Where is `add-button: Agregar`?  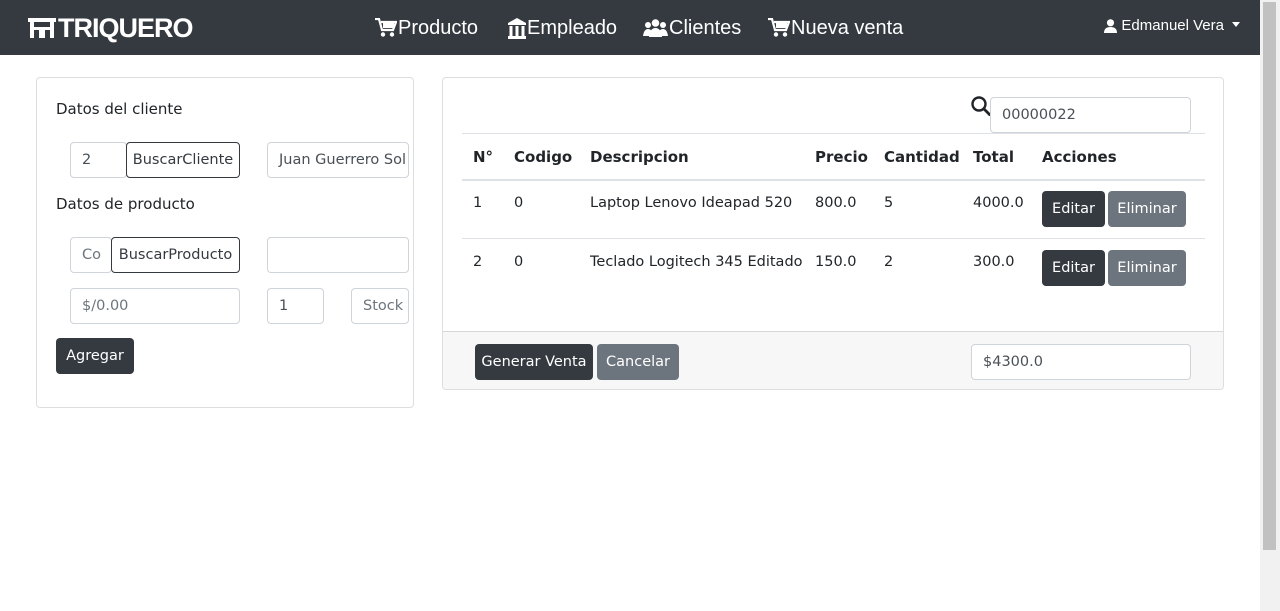 add-button: Agregar is located at coordinates (95, 356).